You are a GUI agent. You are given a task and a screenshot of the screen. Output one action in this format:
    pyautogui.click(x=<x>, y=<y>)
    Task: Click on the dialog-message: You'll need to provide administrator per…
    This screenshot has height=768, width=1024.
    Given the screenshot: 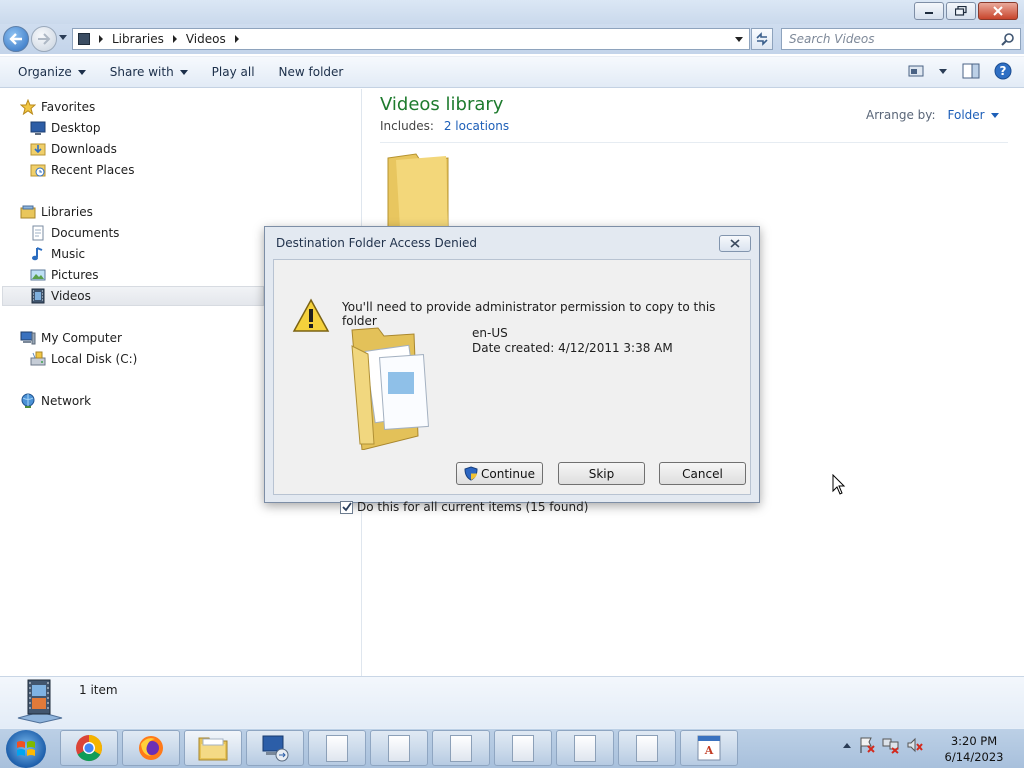 What is the action you would take?
    pyautogui.click(x=529, y=314)
    